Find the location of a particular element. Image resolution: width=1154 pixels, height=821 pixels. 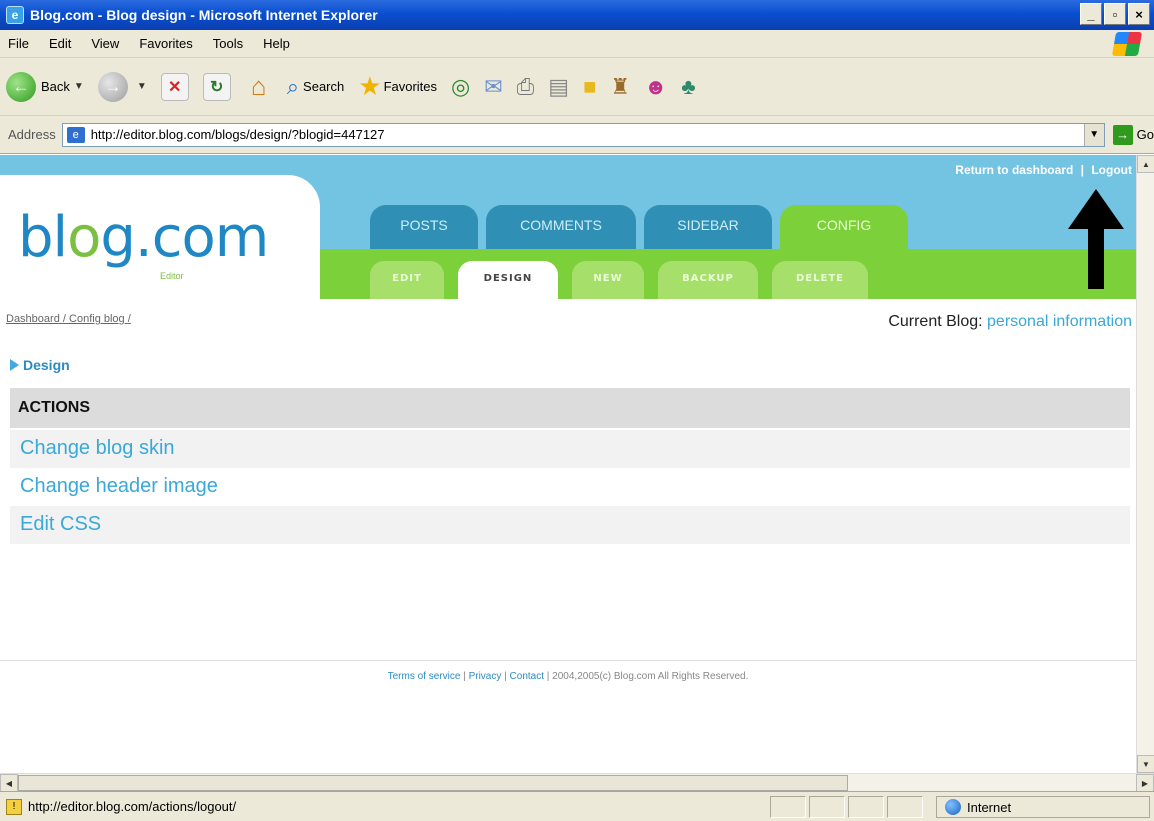

print-icon: ⎙ is located at coordinates (526, 87).